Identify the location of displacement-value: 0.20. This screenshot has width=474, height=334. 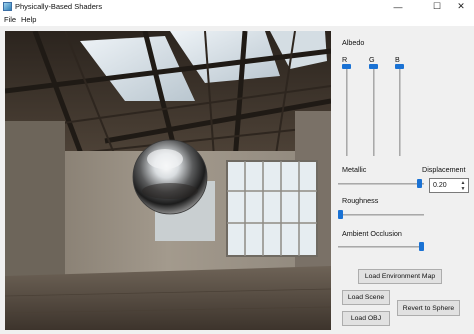
(440, 185).